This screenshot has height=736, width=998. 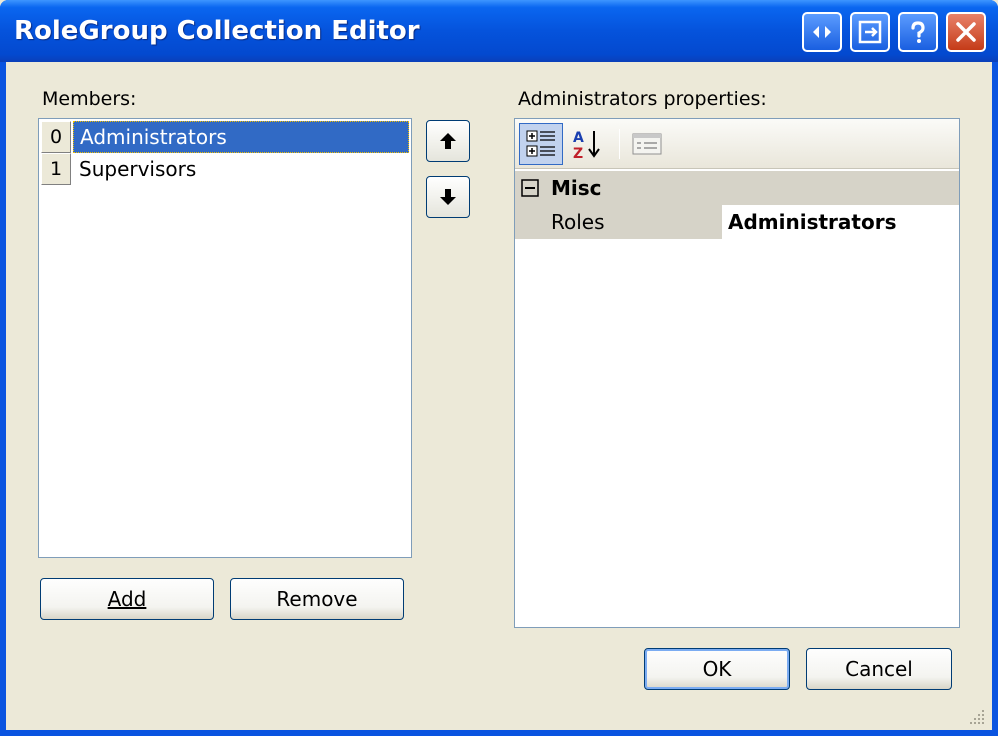 I want to click on swap-icon, so click(x=822, y=32).